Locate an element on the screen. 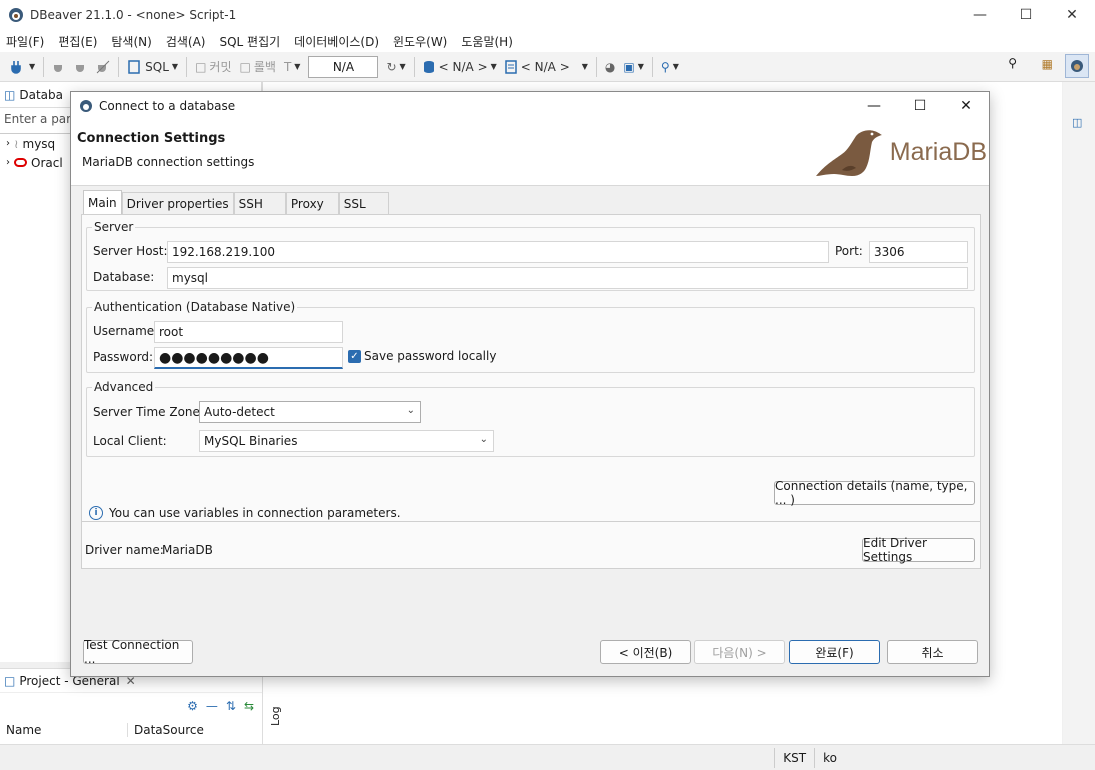 Image resolution: width=1095 pixels, height=770 pixels. database-input: mysql is located at coordinates (567, 278).